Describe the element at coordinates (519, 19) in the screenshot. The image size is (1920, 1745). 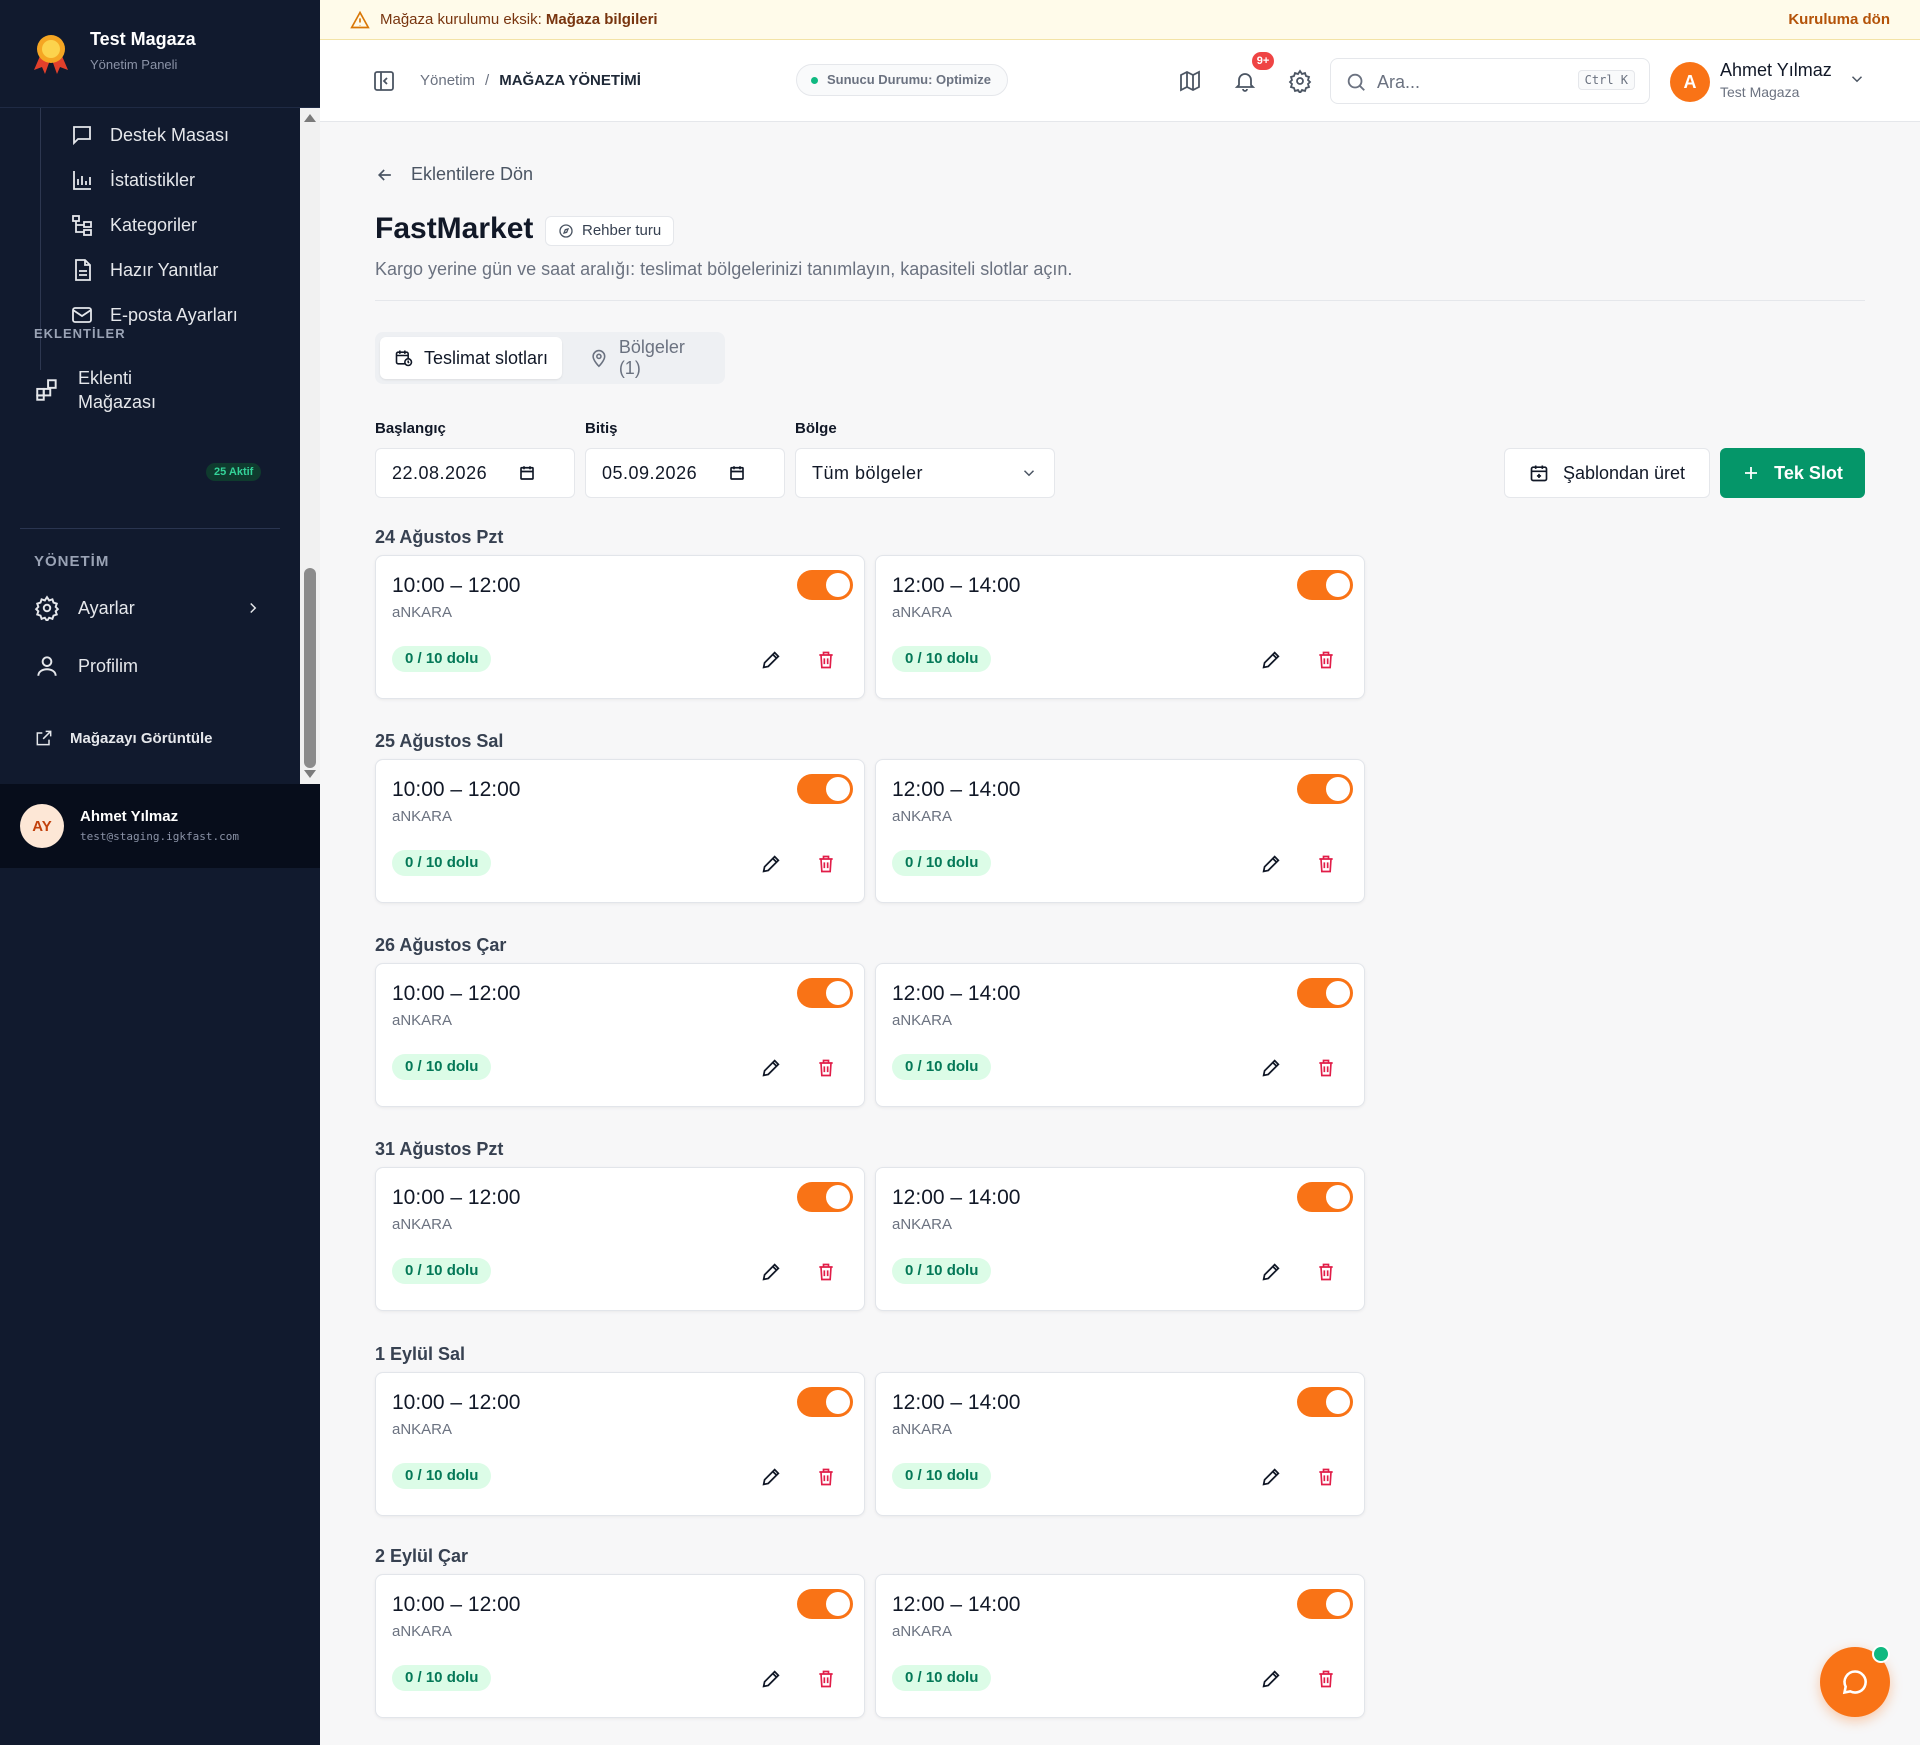
I see `banner-text: Mağaza kurulumu eksik: Mağaza bilgileri` at that location.